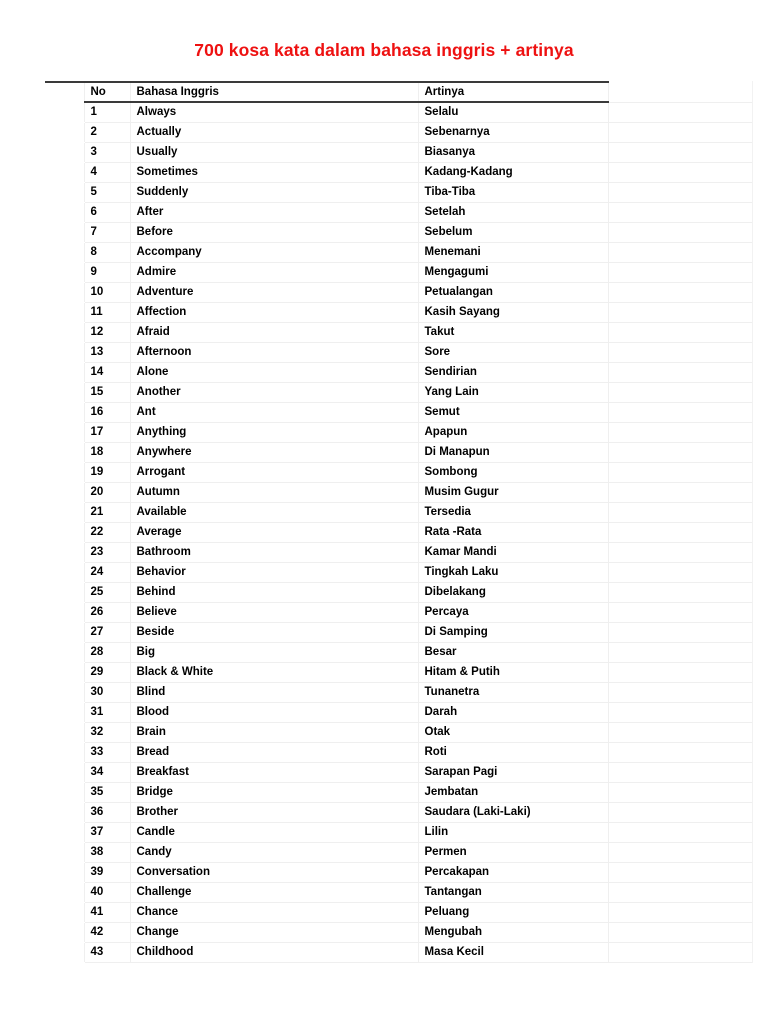 The height and width of the screenshot is (1024, 768). Describe the element at coordinates (273, 312) in the screenshot. I see `cell-english-word: Affection` at that location.